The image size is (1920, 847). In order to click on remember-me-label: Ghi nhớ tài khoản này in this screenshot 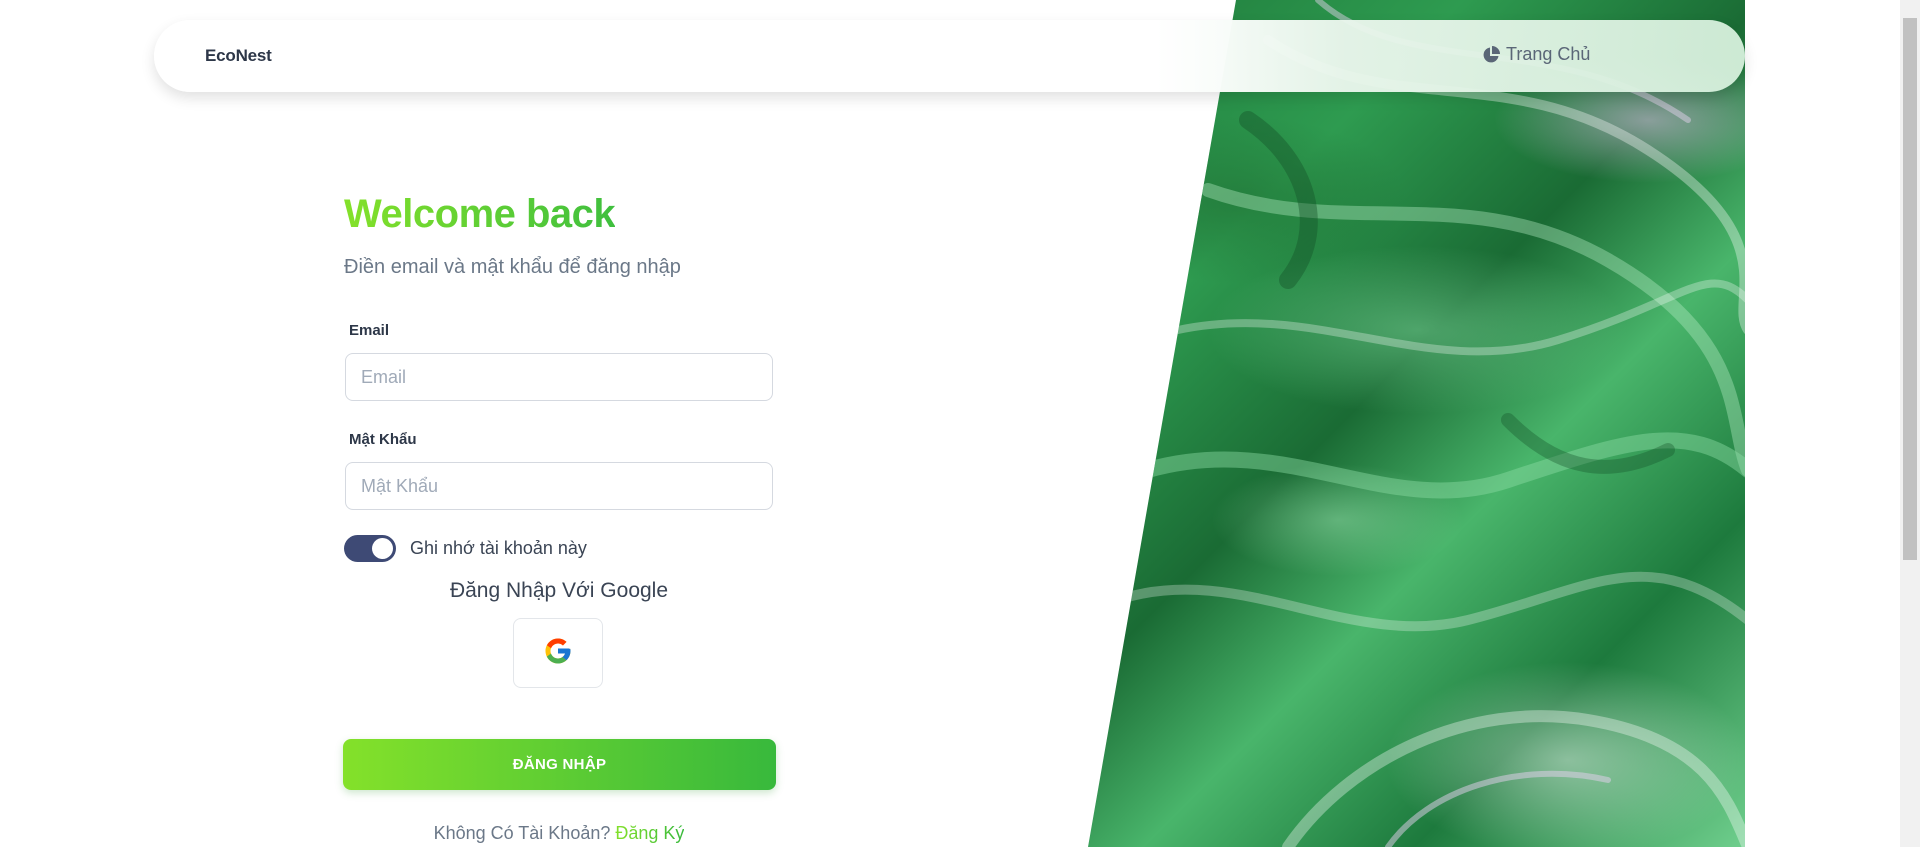, I will do `click(498, 548)`.